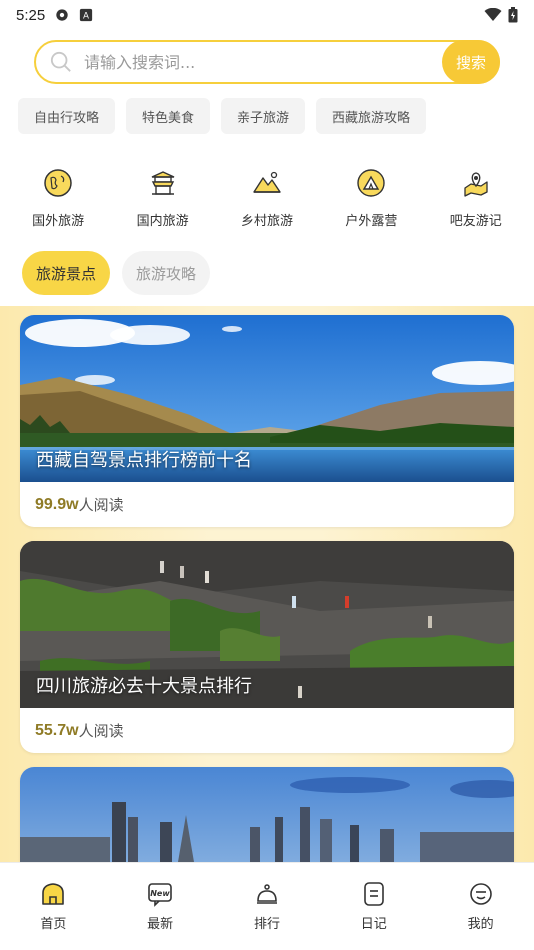 The height and width of the screenshot is (950, 534). I want to click on settings-gear-icon, so click(62, 15).